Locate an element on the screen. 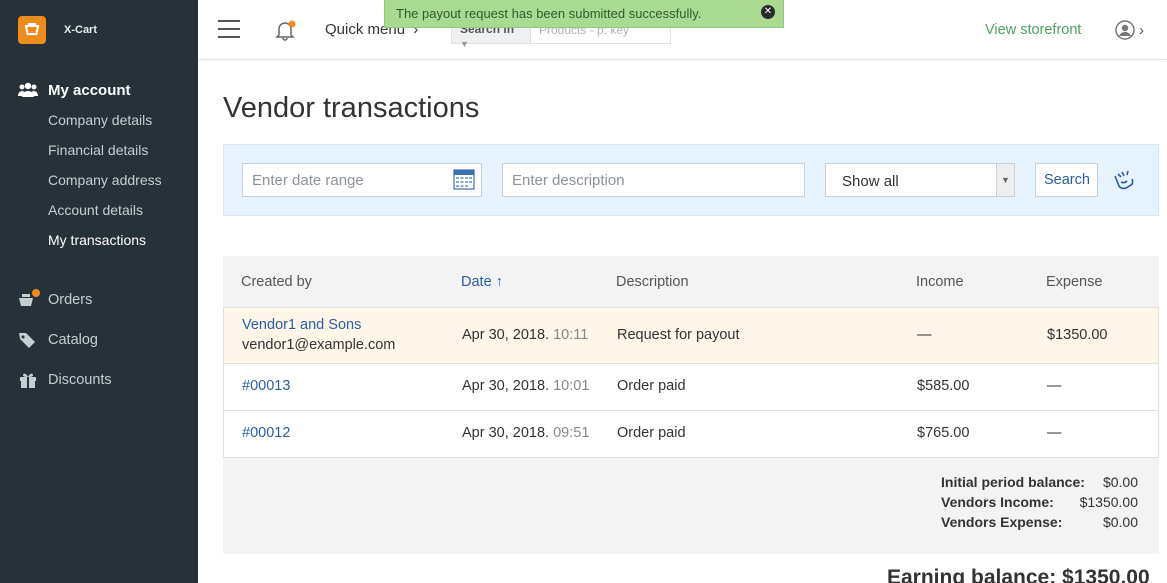 This screenshot has width=1167, height=583. date-range-input: Enter date range is located at coordinates (362, 180).